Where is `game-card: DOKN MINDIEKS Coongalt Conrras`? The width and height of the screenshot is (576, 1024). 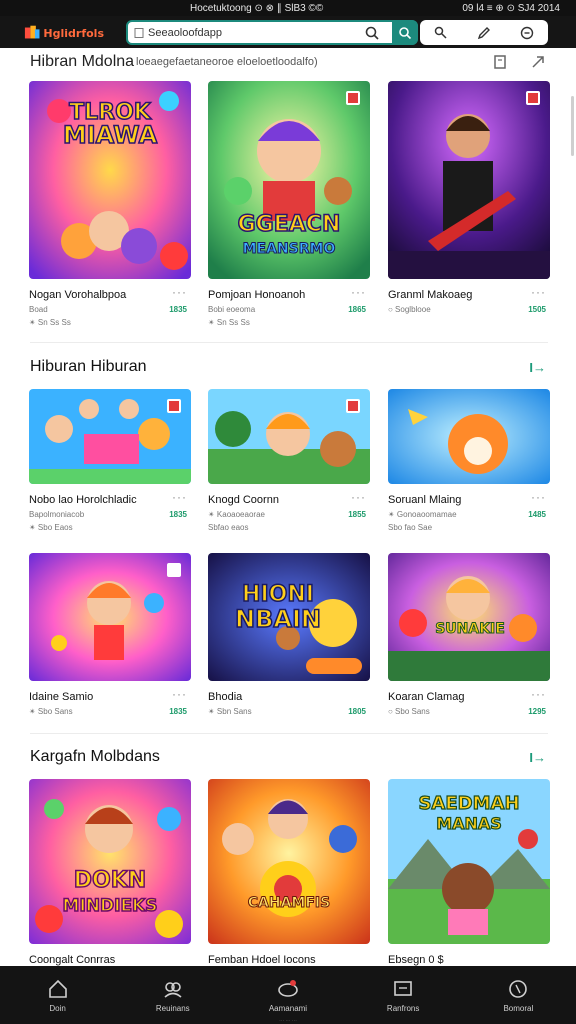
game-card: DOKN MINDIEKS Coongalt Conrras is located at coordinates (110, 872).